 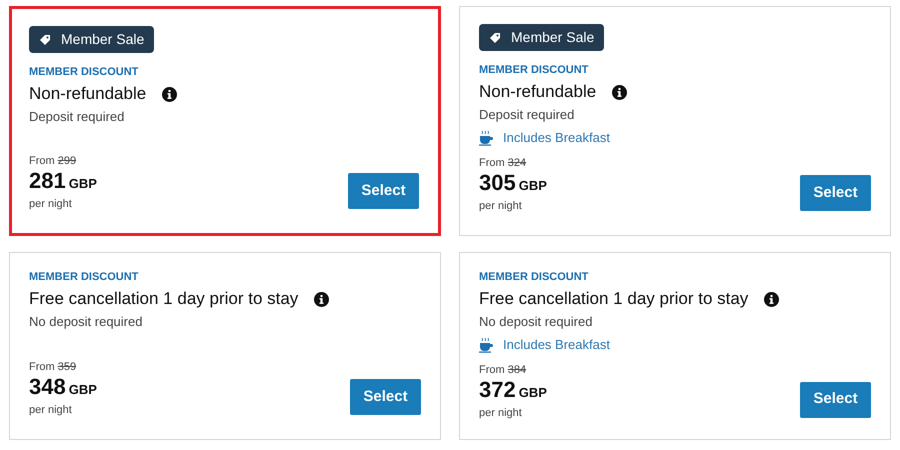 I want to click on price: 281, so click(x=47, y=181).